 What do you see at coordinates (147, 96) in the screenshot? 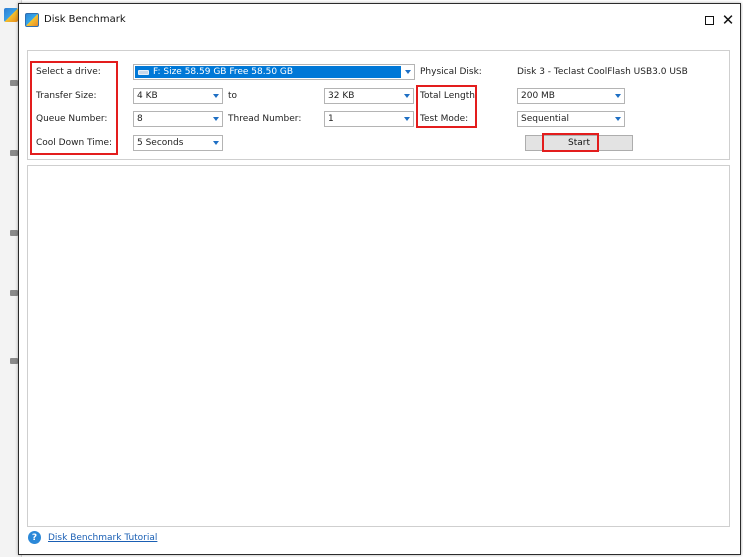
I see `transfer-size-from-value: 4 KB` at bounding box center [147, 96].